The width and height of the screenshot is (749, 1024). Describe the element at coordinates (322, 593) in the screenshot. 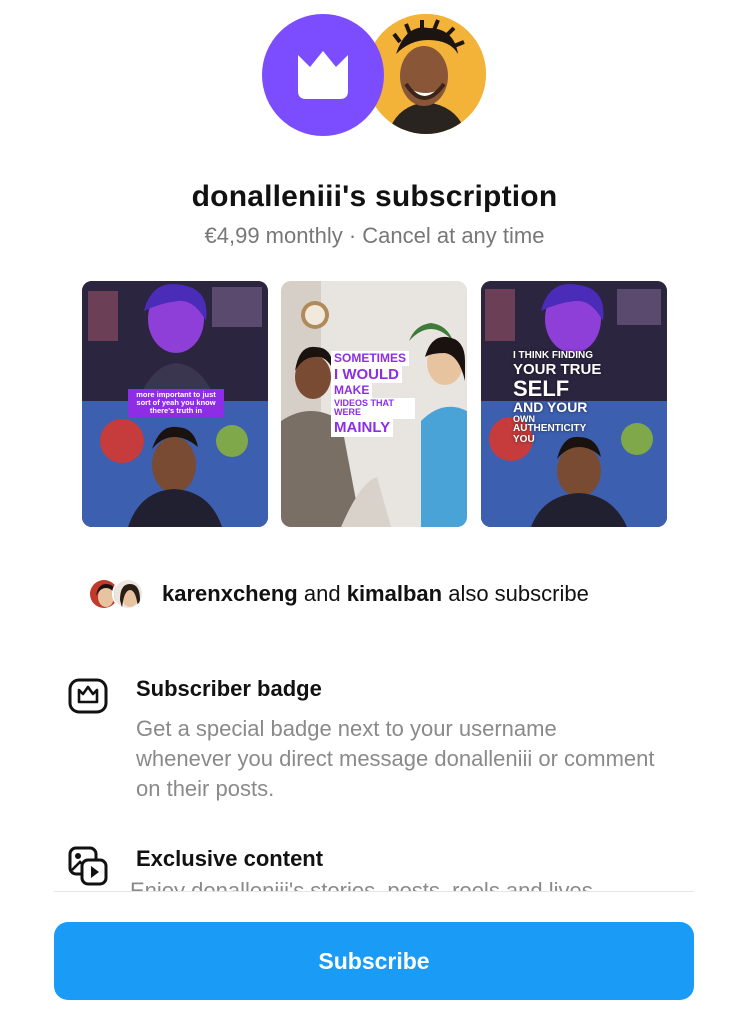

I see `mutual-connector: and` at that location.